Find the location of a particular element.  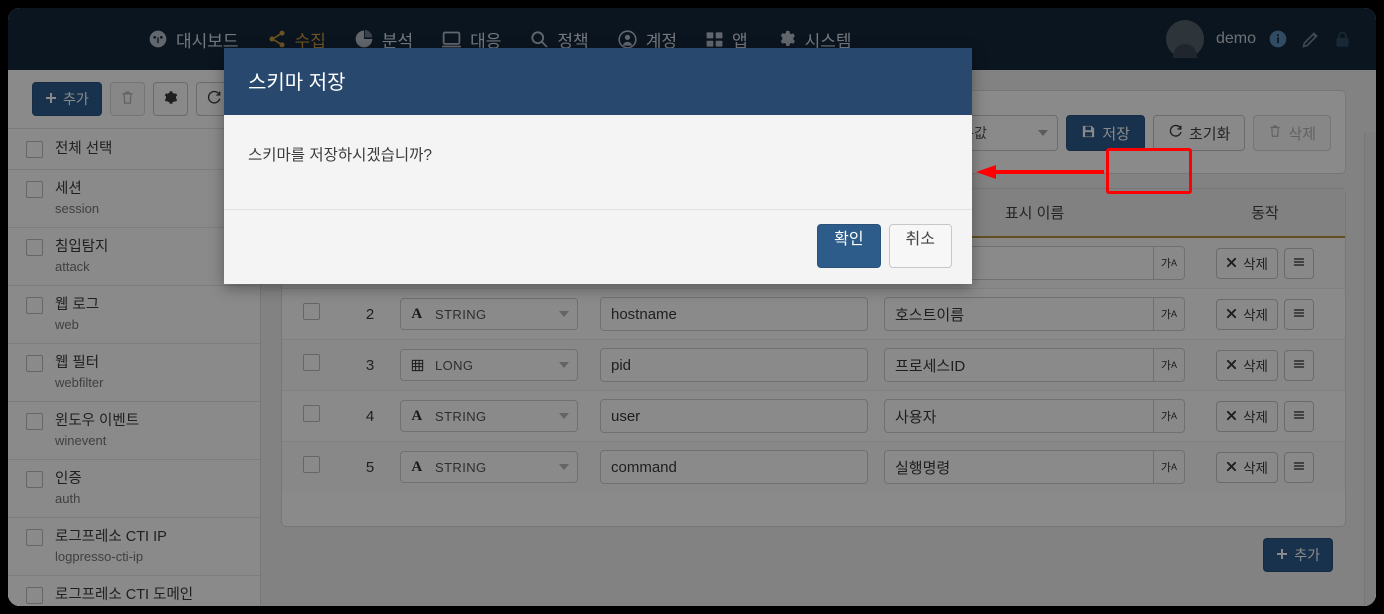

dialog-confirm-button: 확인 is located at coordinates (849, 246).